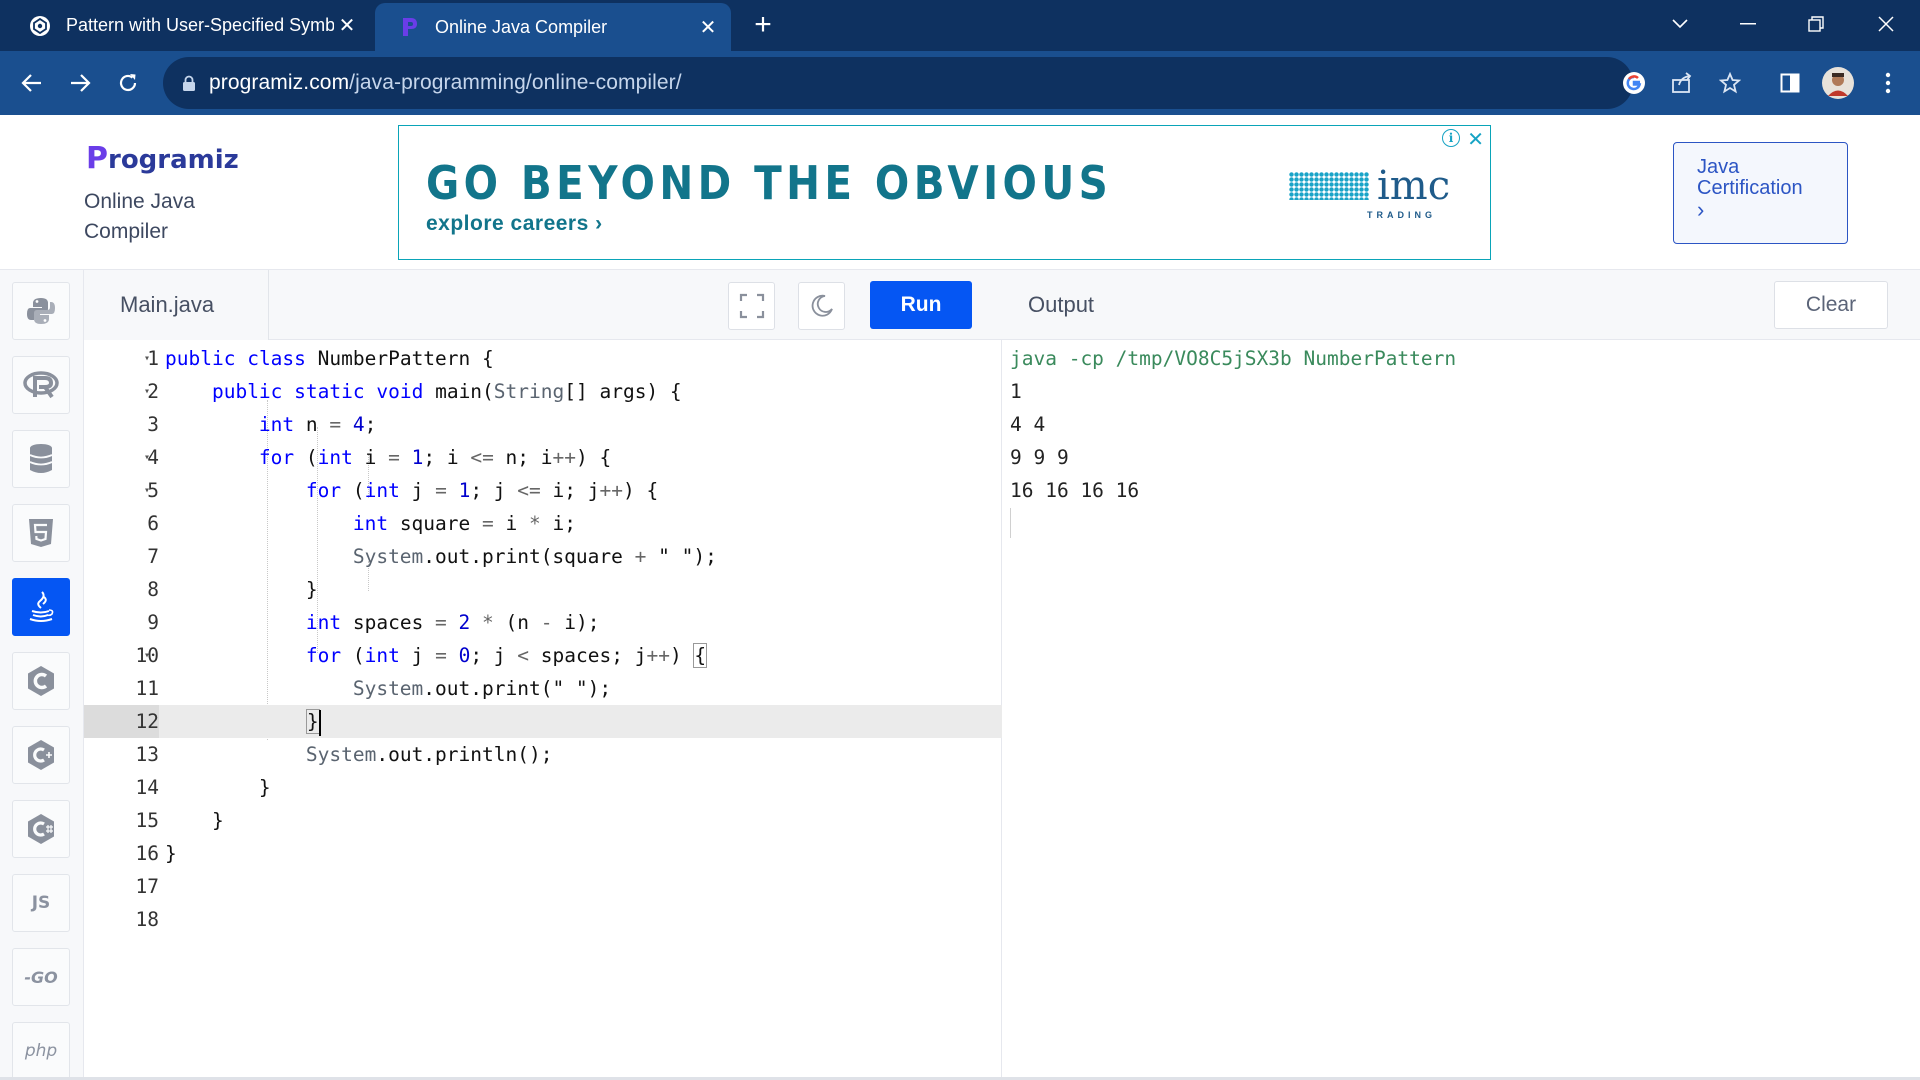  Describe the element at coordinates (1475, 139) in the screenshot. I see `ad-close-icon: ✕` at that location.